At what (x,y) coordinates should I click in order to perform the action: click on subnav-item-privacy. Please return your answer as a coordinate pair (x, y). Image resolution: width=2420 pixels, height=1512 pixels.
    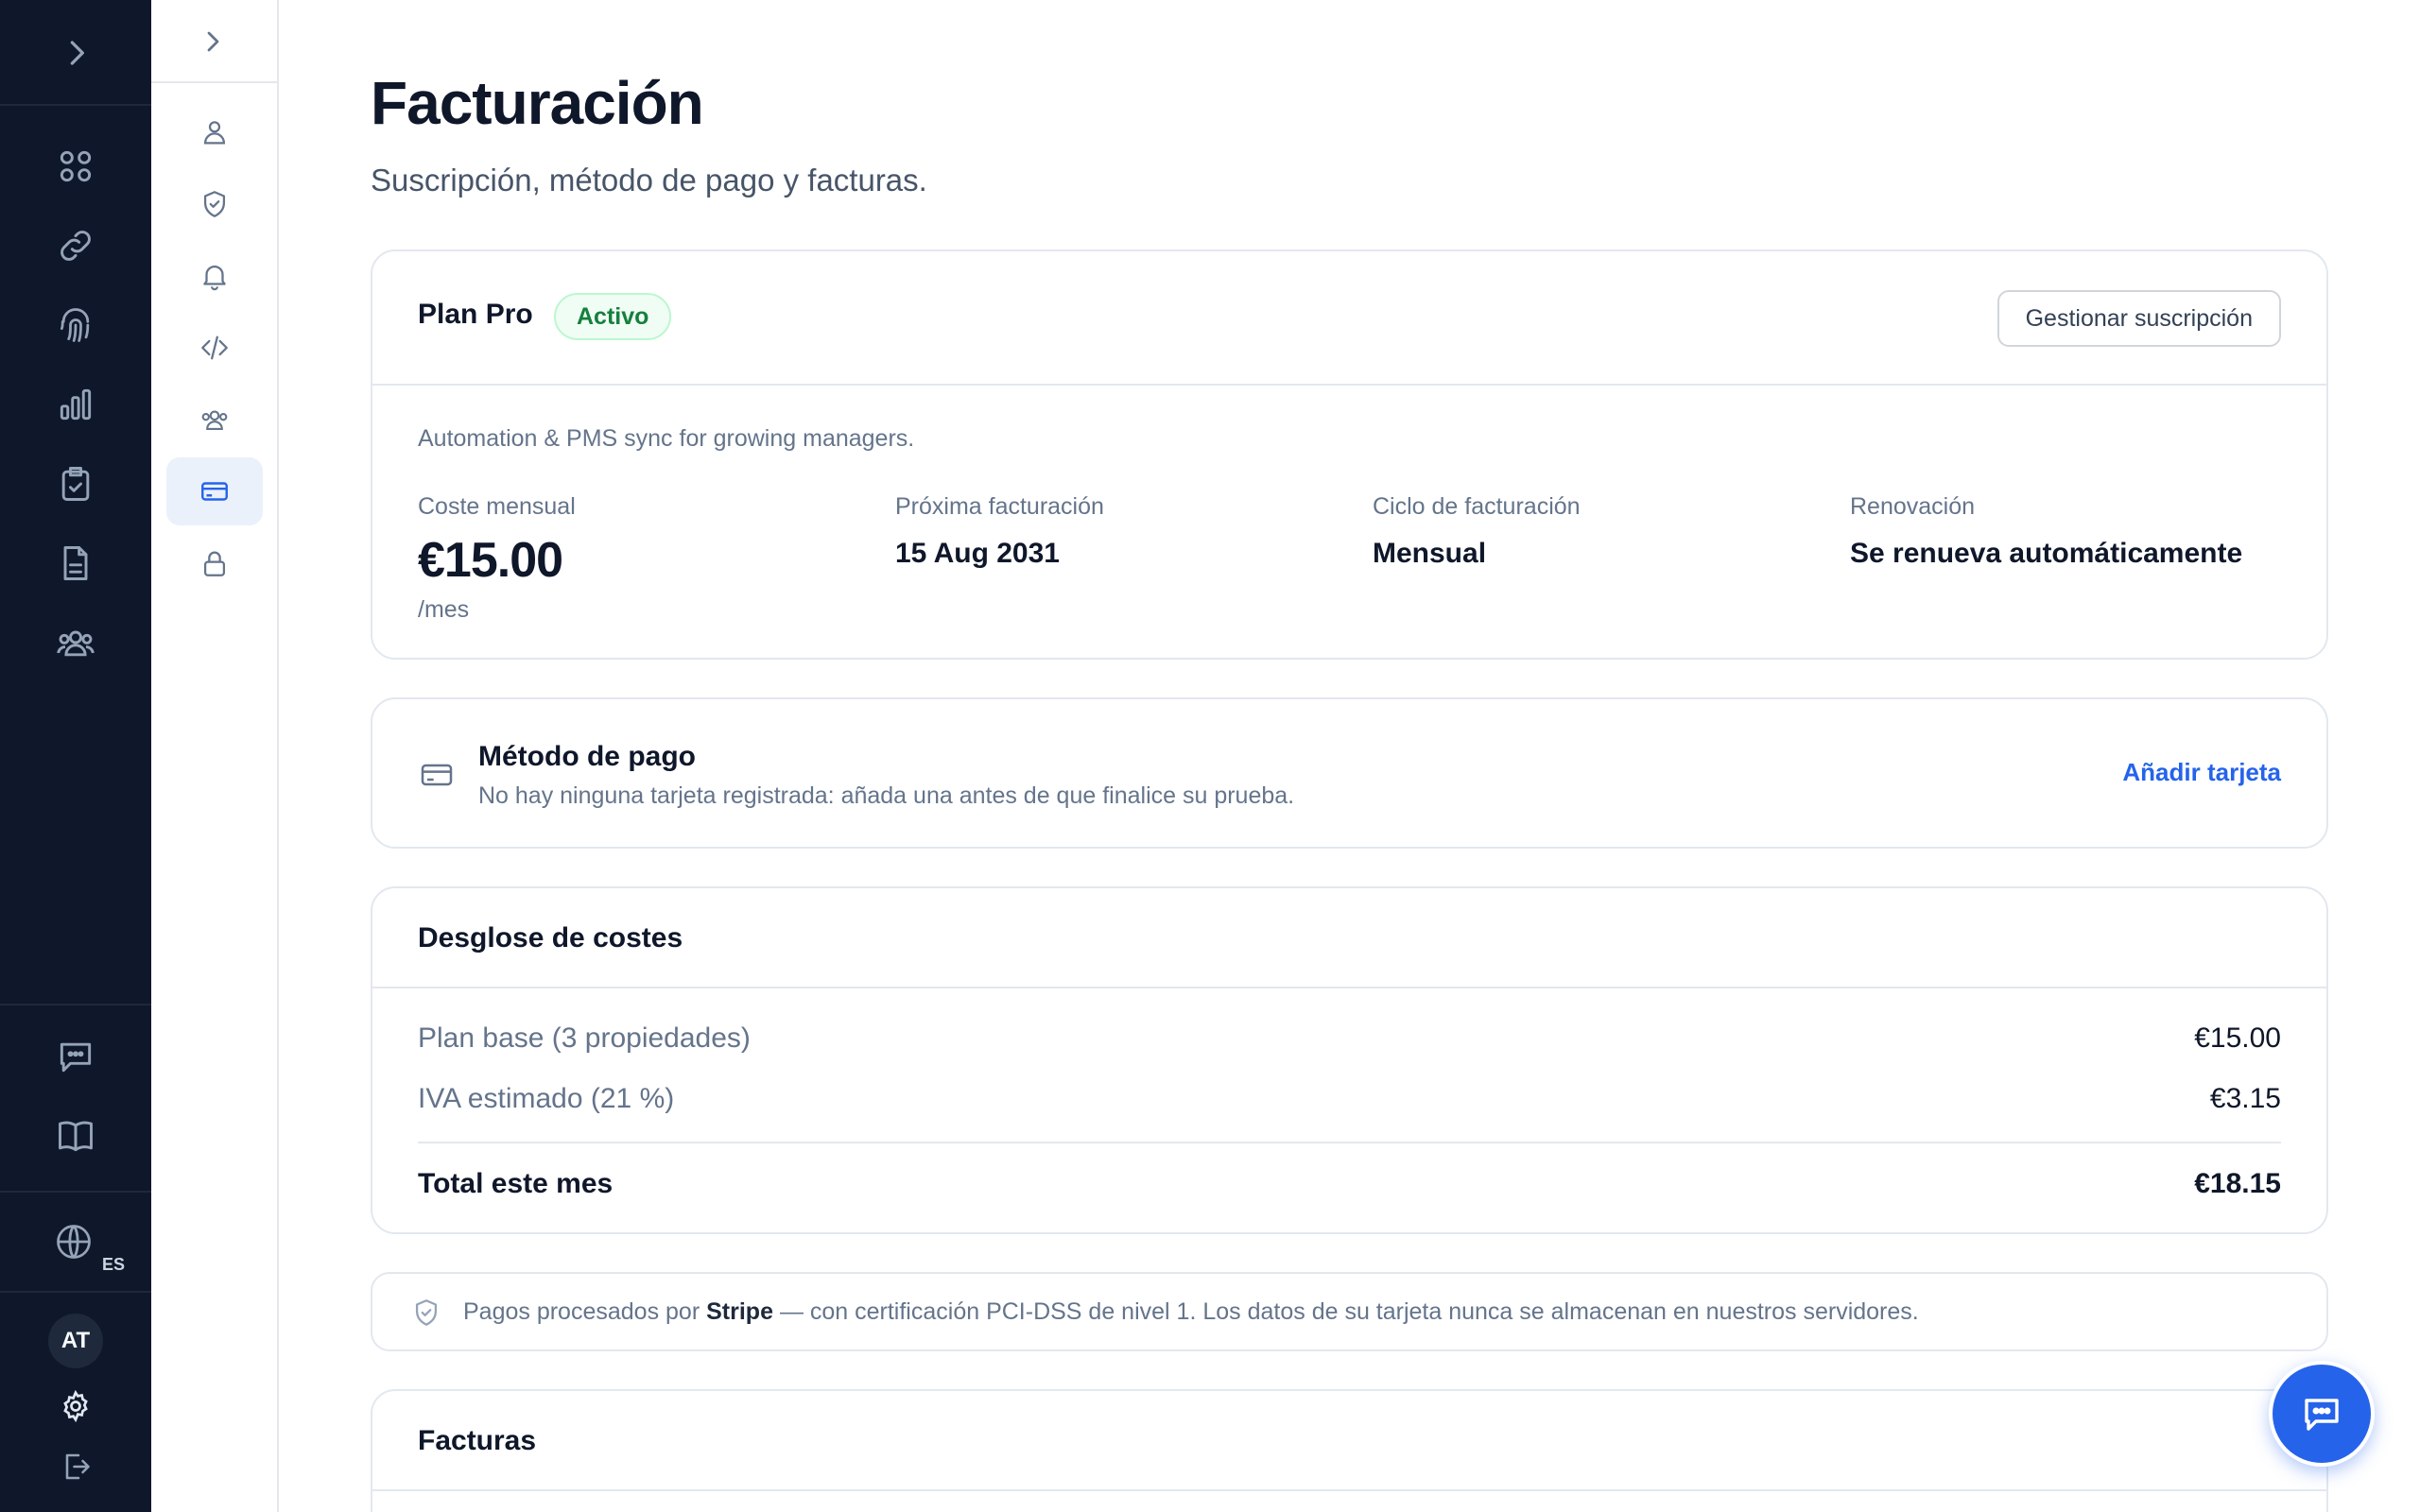
    Looking at the image, I should click on (214, 563).